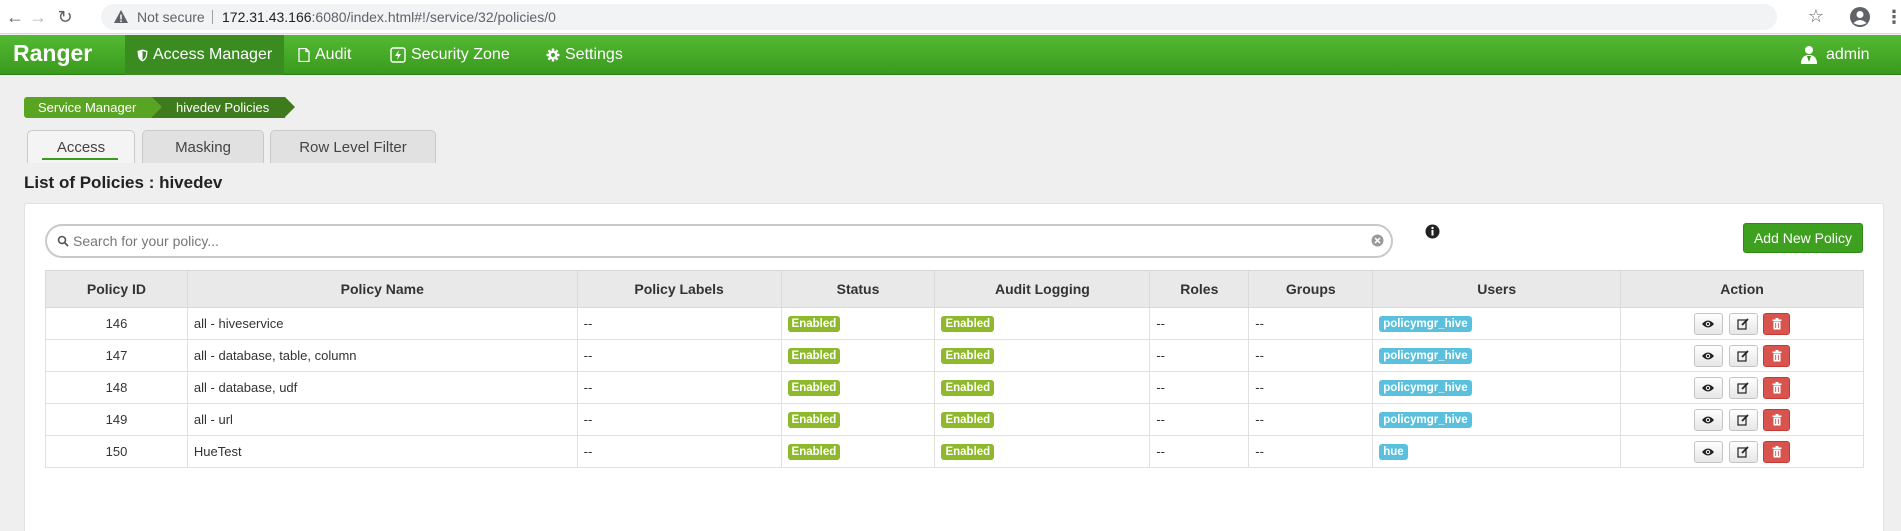  What do you see at coordinates (1816, 16) in the screenshot?
I see `bookmark-star-icon: ☆` at bounding box center [1816, 16].